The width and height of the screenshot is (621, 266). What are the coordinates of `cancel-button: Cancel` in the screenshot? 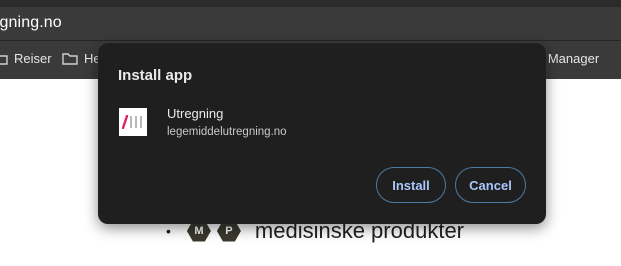 It's located at (490, 185).